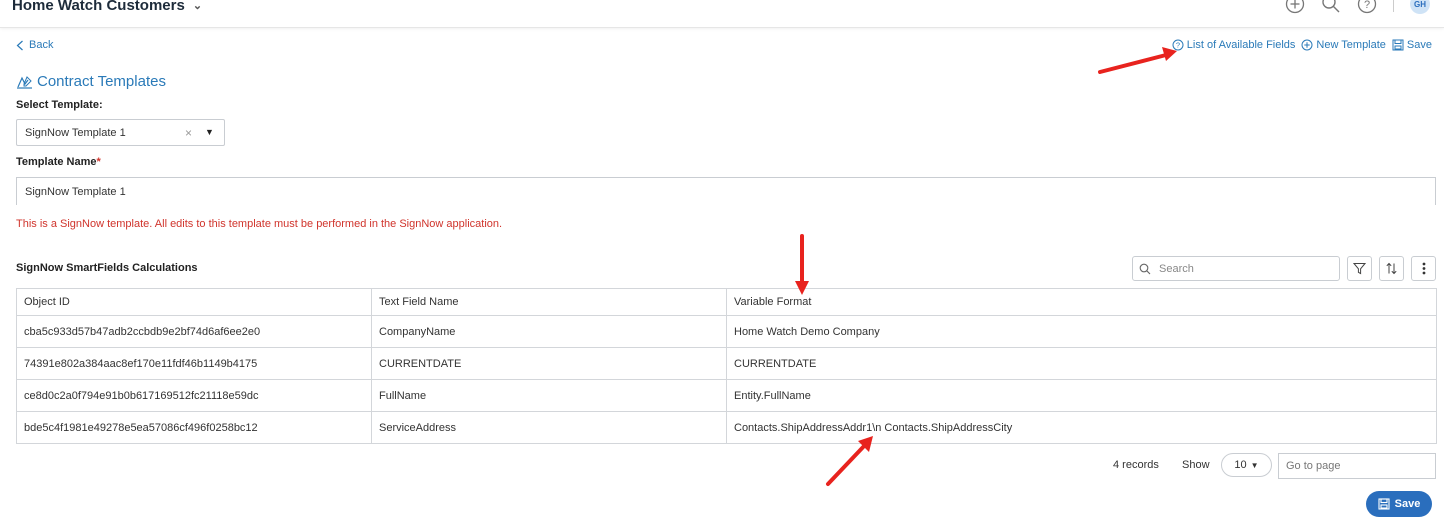 This screenshot has height=520, width=1444. I want to click on app-title: Home Watch Customers, so click(98, 7).